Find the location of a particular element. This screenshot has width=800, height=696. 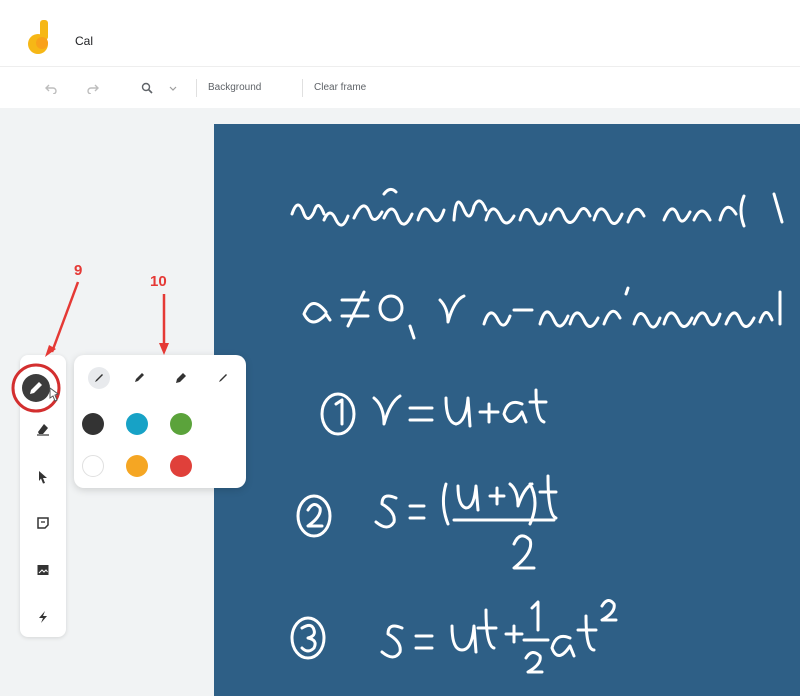

marker-icon is located at coordinates (181, 378).